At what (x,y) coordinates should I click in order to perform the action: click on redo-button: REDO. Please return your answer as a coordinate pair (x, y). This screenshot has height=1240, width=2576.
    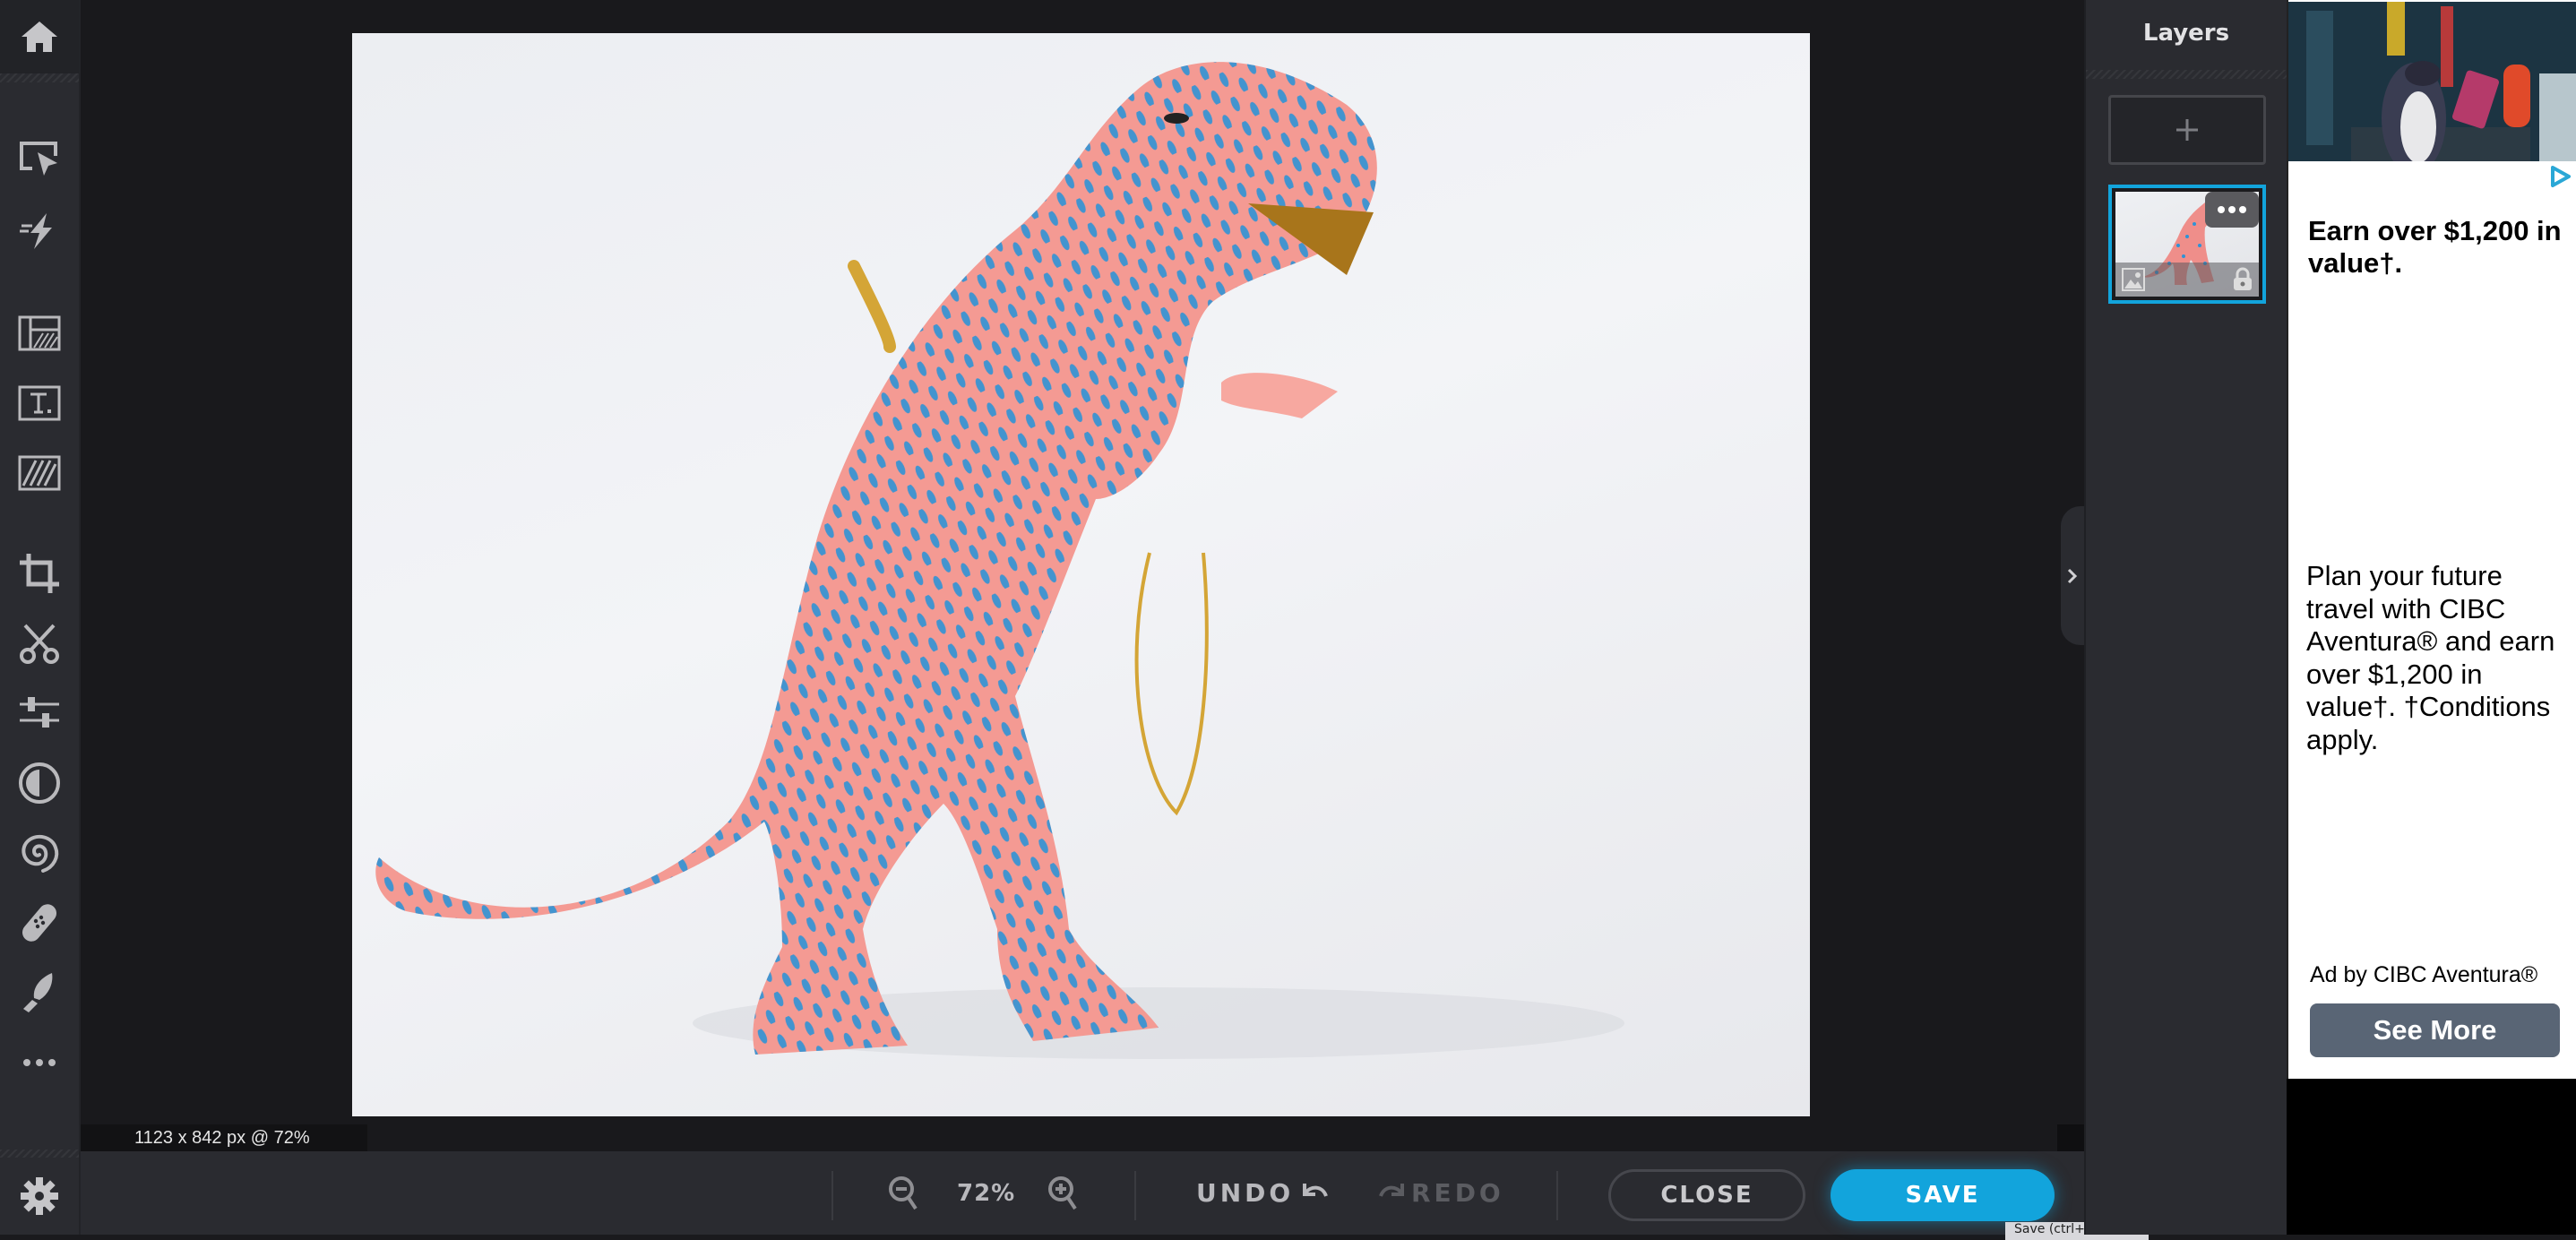
    Looking at the image, I should click on (1440, 1193).